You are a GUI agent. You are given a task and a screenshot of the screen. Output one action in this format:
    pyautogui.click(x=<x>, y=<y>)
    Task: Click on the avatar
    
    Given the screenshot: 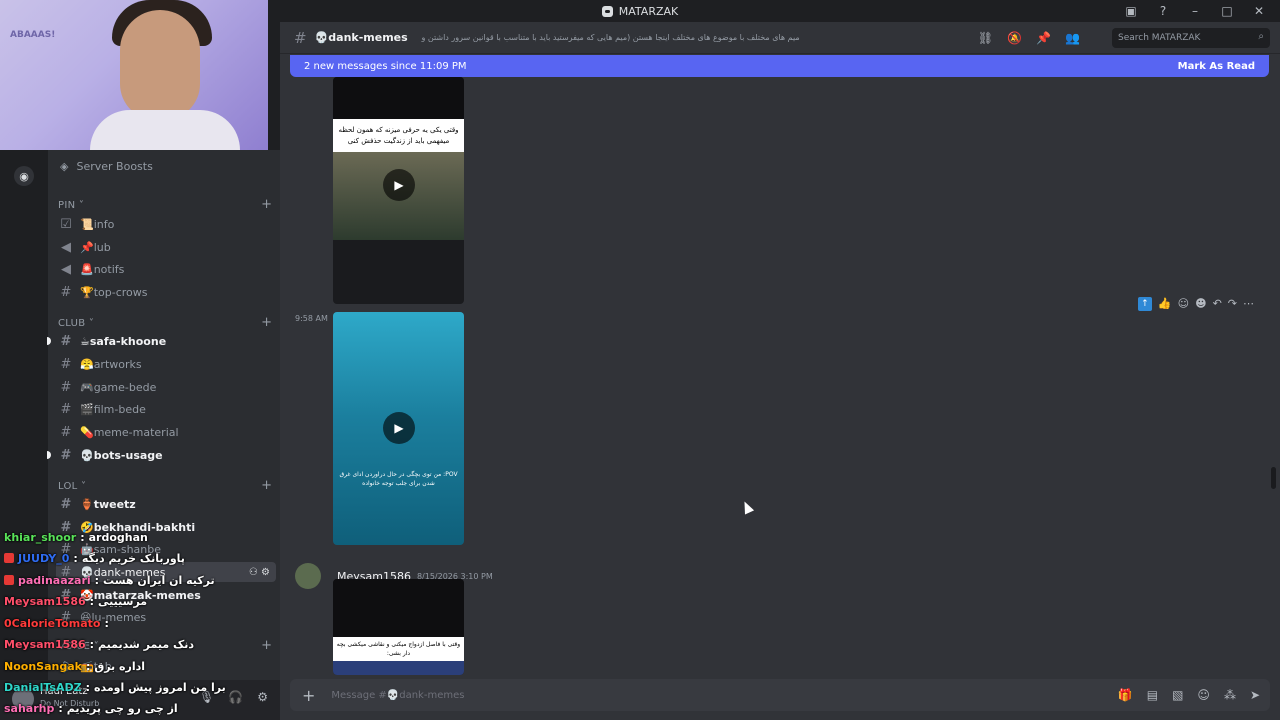 What is the action you would take?
    pyautogui.click(x=308, y=576)
    